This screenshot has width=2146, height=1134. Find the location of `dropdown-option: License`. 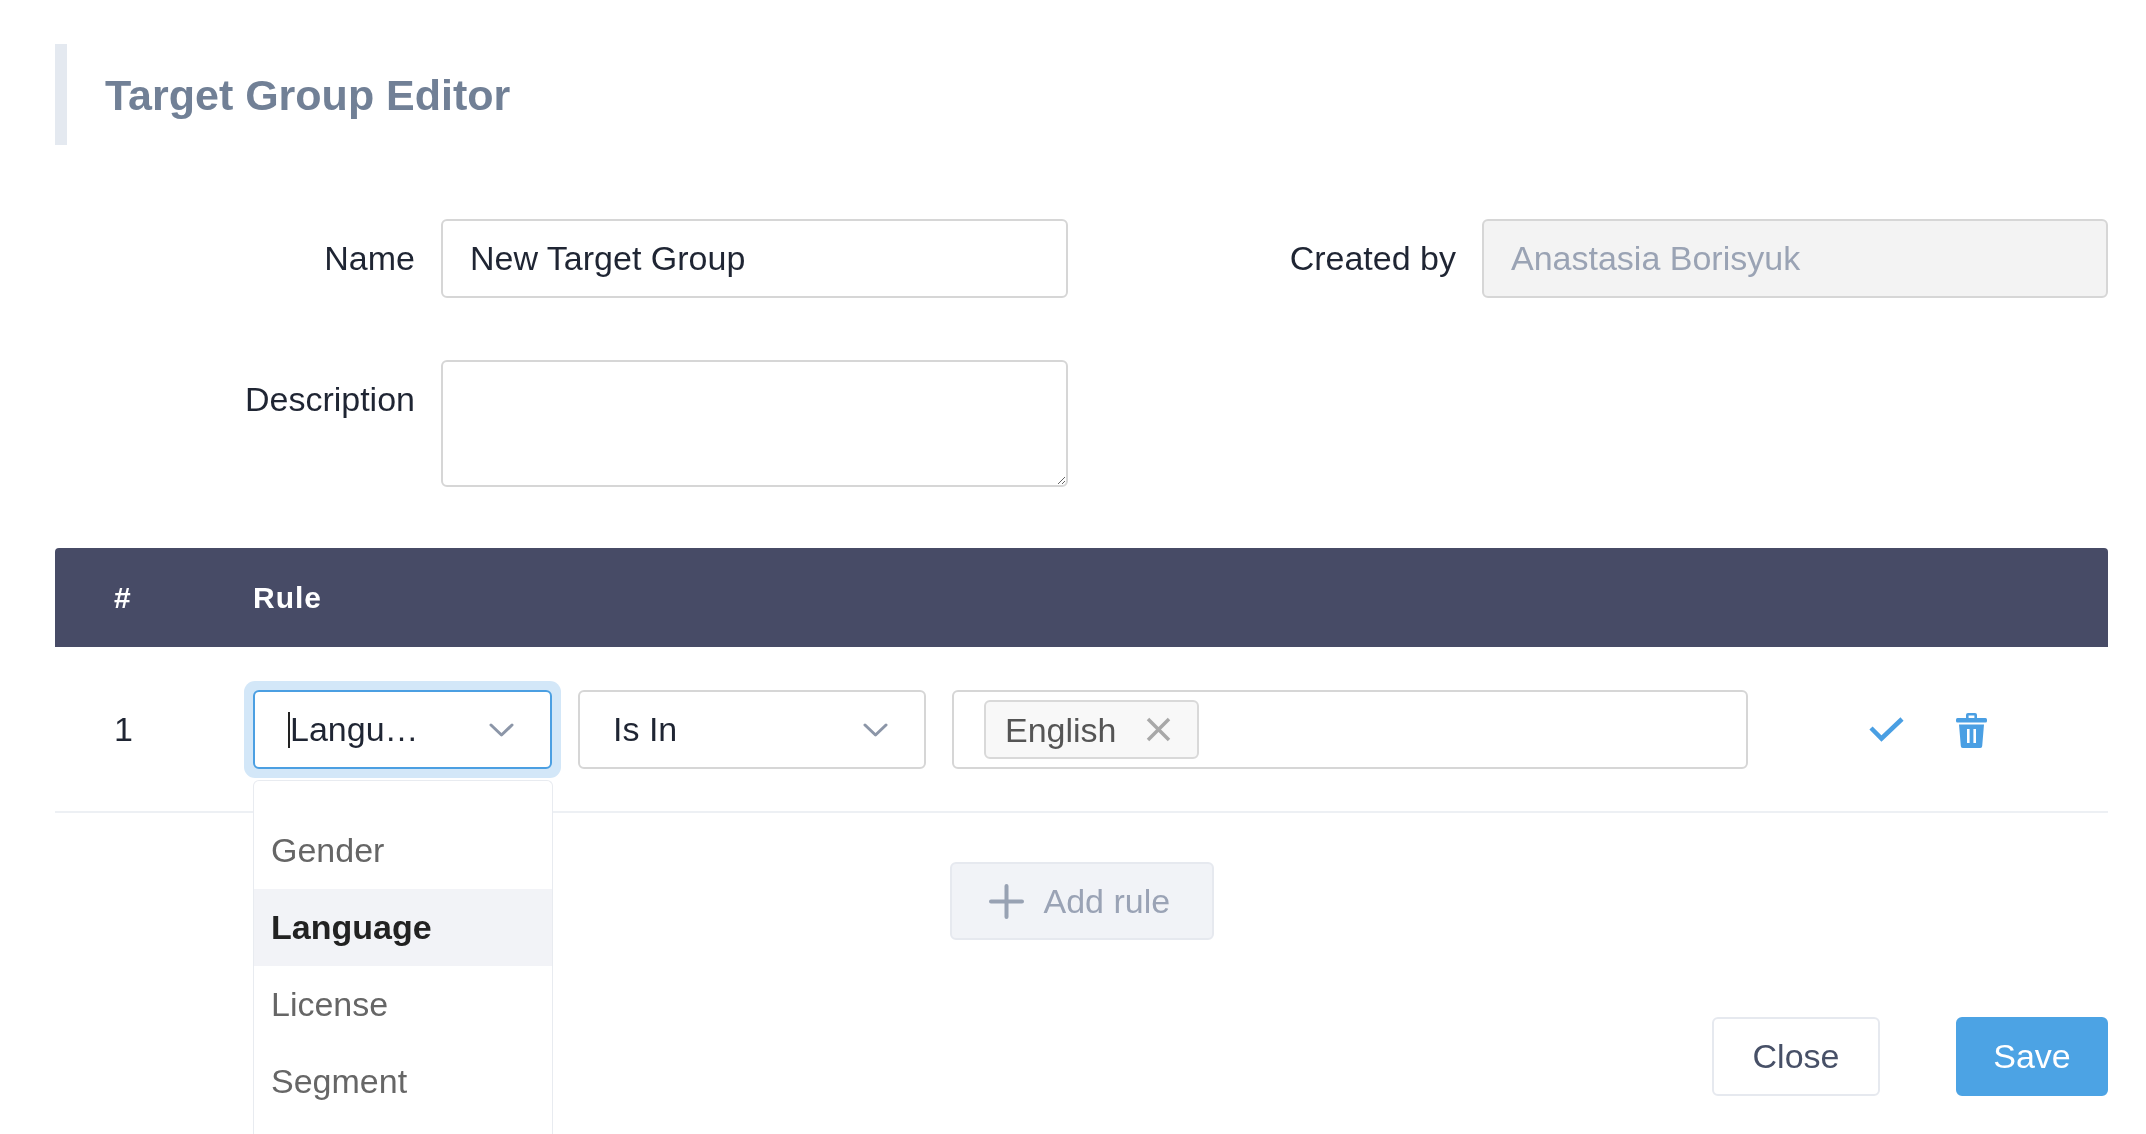

dropdown-option: License is located at coordinates (403, 1004).